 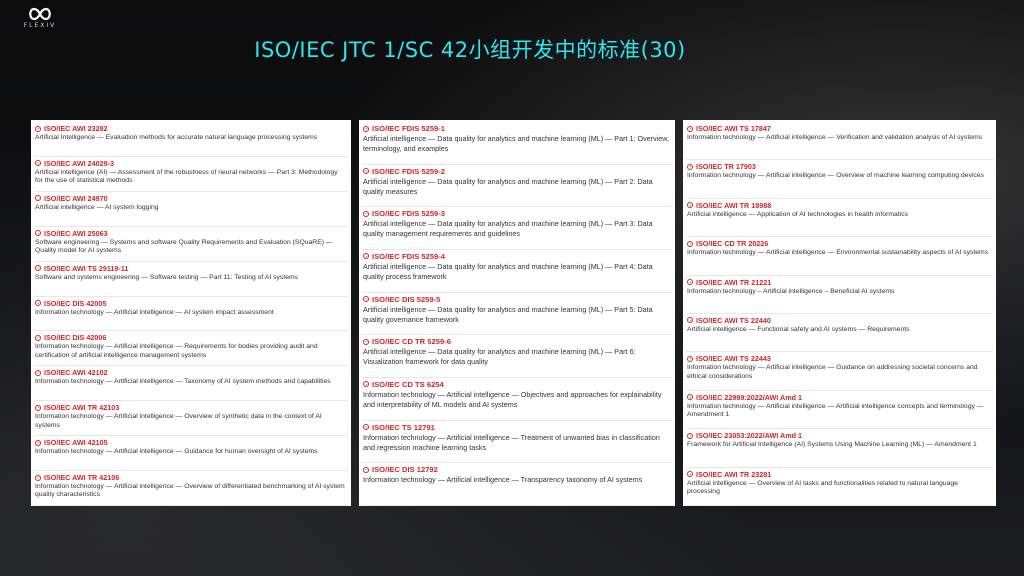 I want to click on standard-code-text: ISO/IEC CD TS 6254, so click(x=408, y=384).